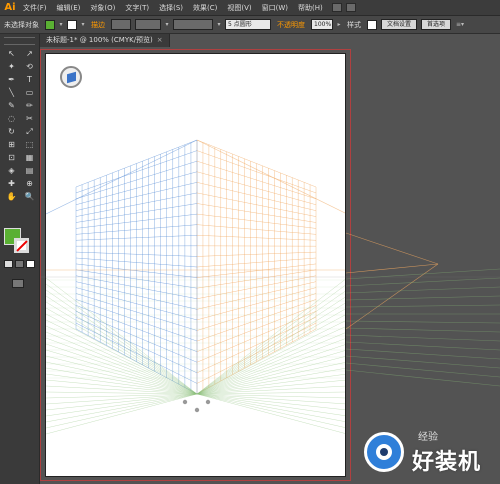 The image size is (500, 484). What do you see at coordinates (137, 8) in the screenshot?
I see `menu-type: 文字(T)` at bounding box center [137, 8].